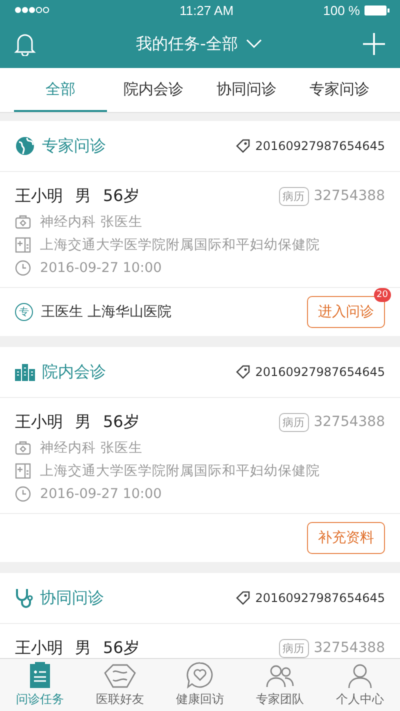 This screenshot has width=400, height=711. I want to click on unread-badge: 20, so click(382, 295).